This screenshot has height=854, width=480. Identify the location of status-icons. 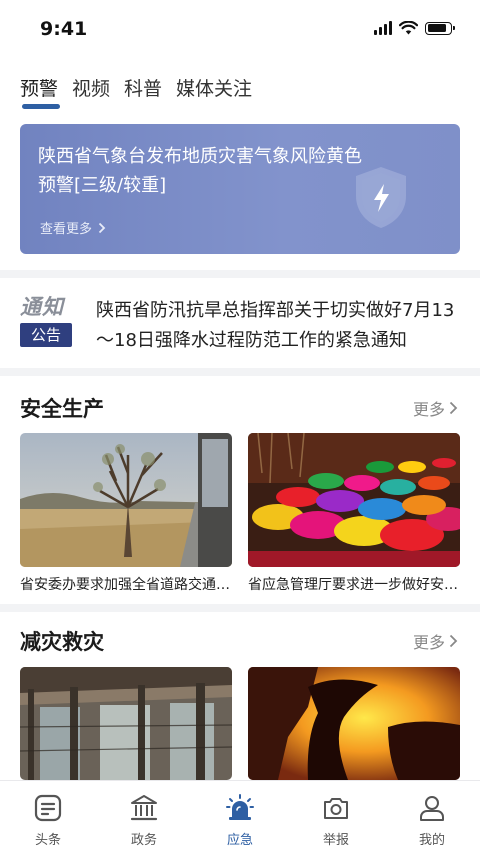
(414, 28).